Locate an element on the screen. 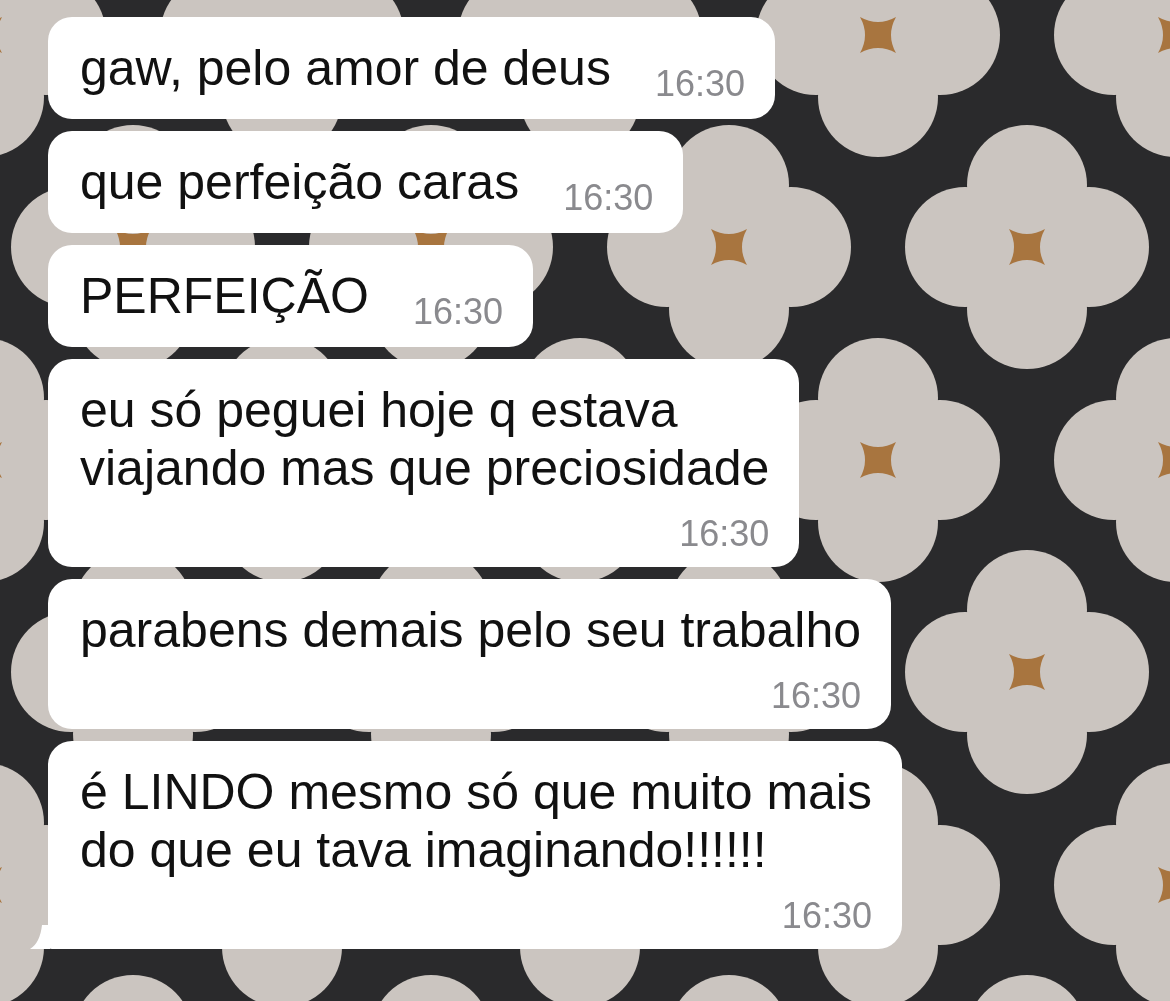  message-text: gaw, pelo amor de deus is located at coordinates (345, 68).